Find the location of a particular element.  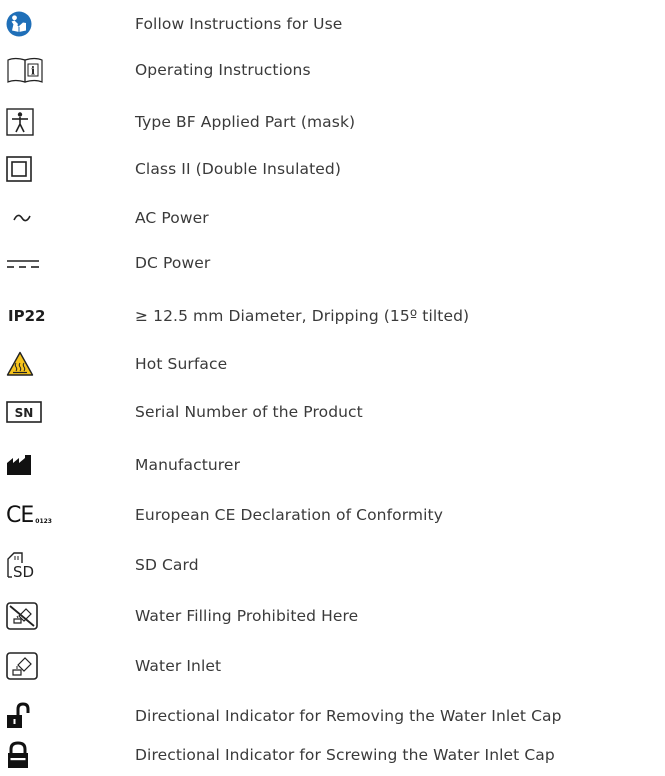

symbol-row-serial-number: SN Serial Number of the Product is located at coordinates (332, 413).